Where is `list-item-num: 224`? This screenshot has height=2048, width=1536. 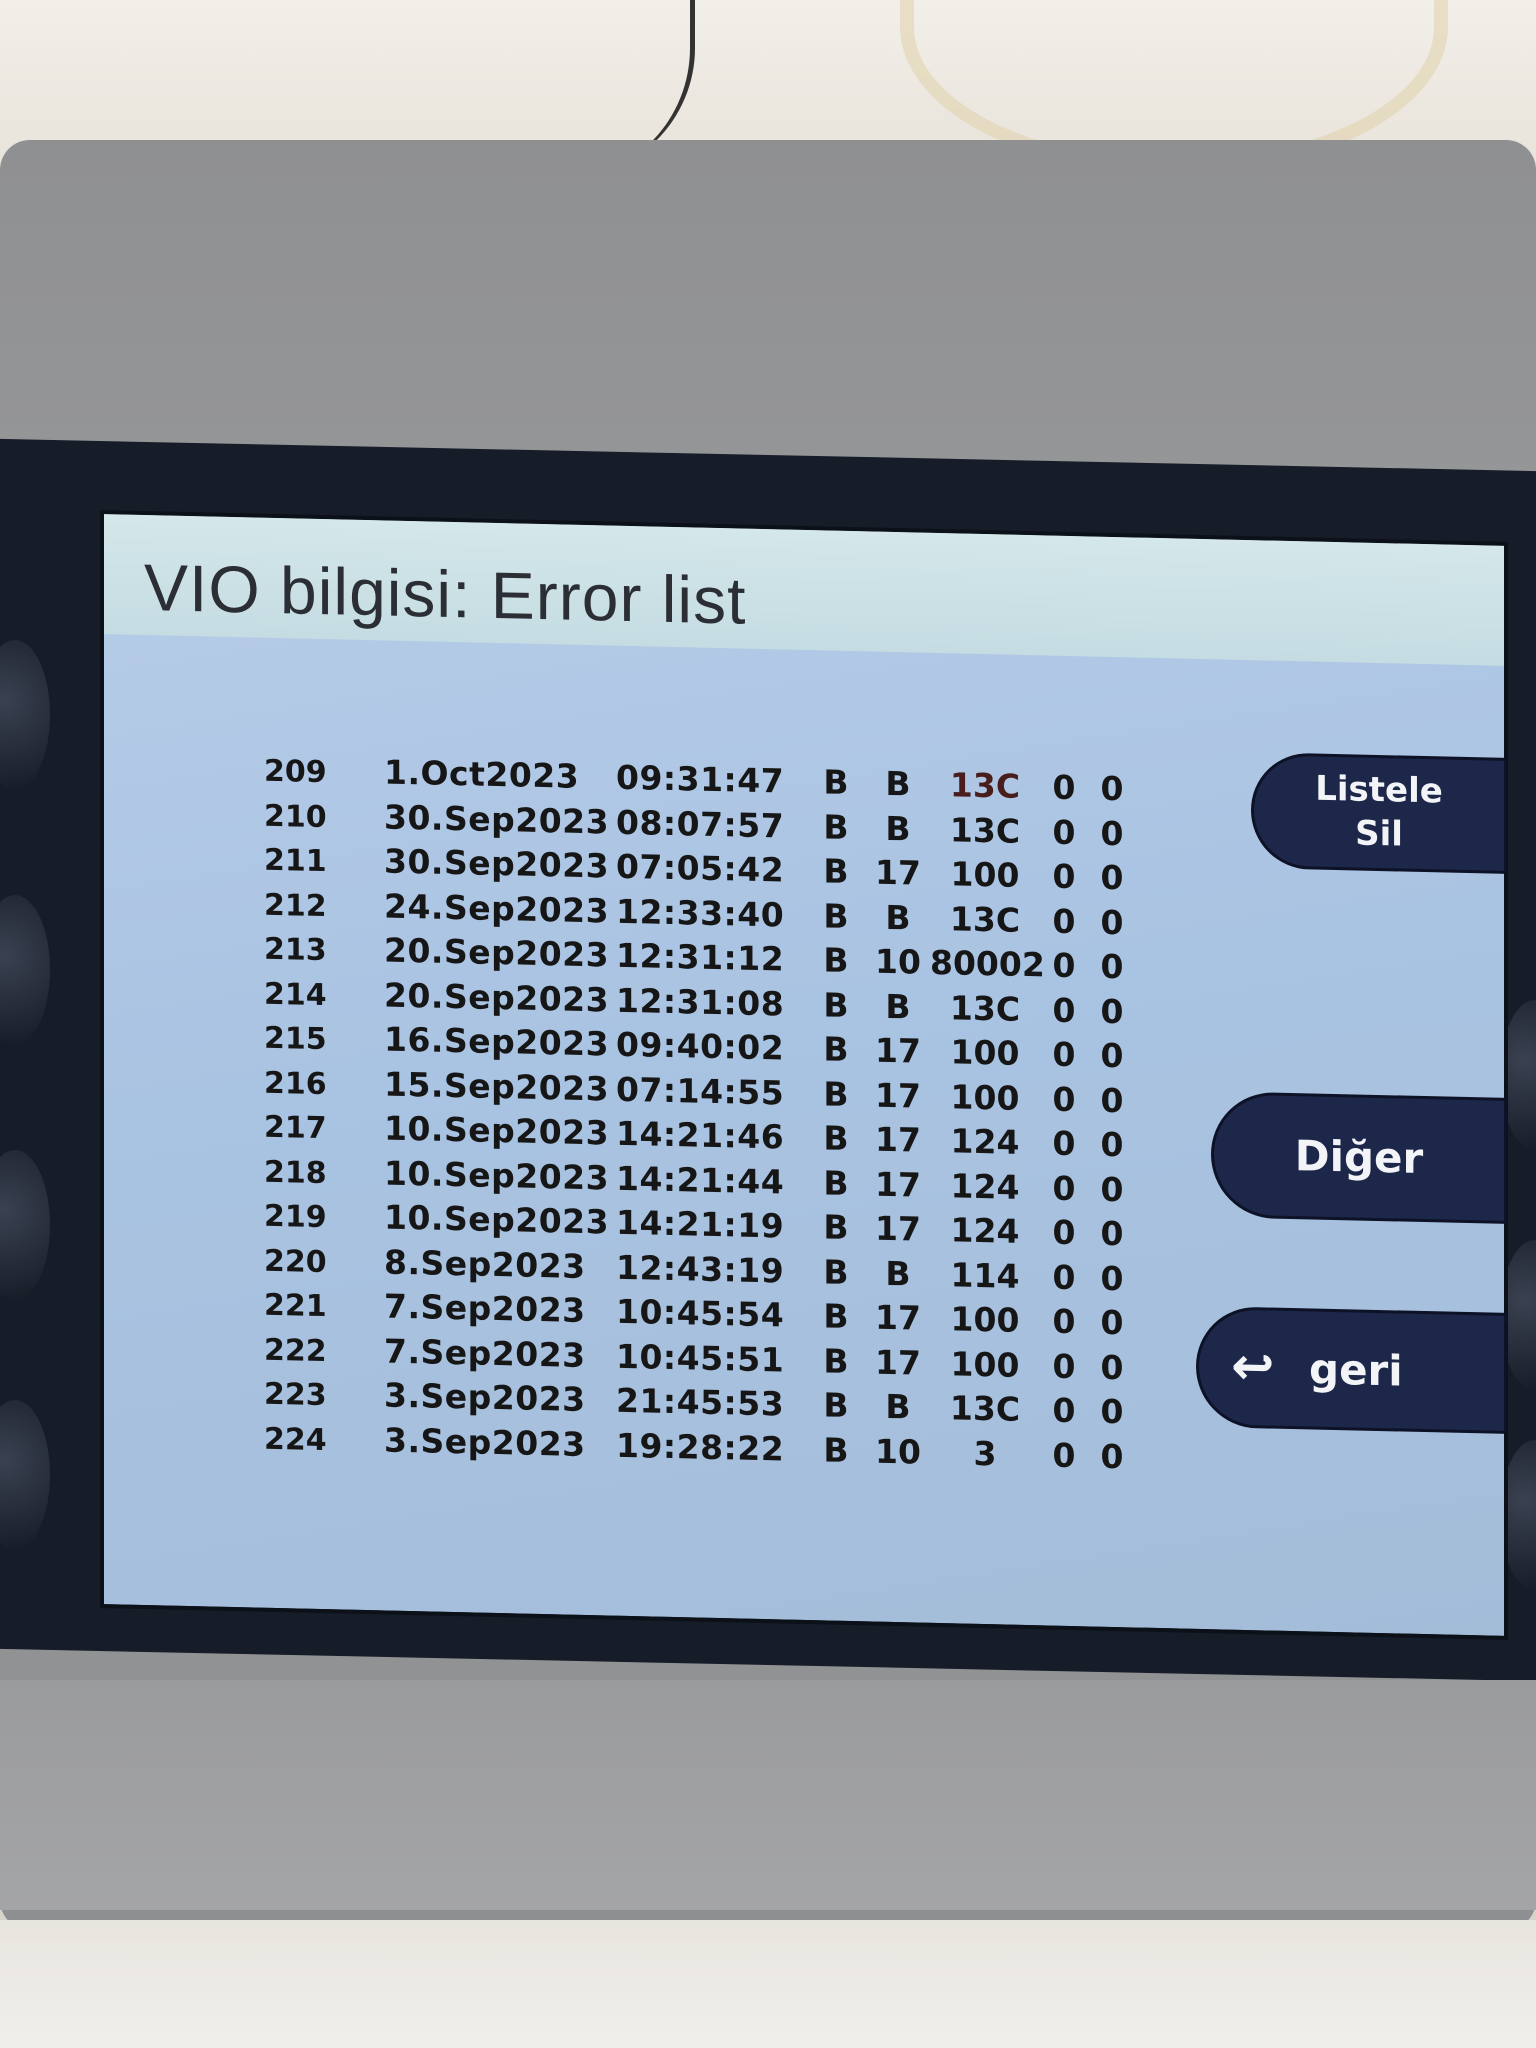
list-item-num: 224 is located at coordinates (295, 1439).